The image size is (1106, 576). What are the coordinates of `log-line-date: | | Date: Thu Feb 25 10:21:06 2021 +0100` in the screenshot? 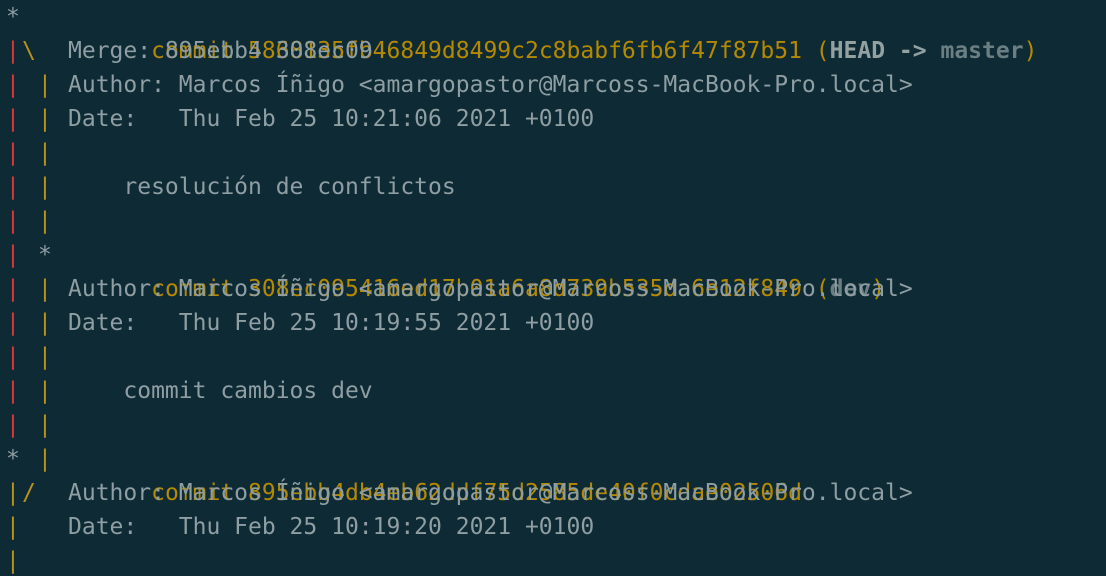 It's located at (299, 119).